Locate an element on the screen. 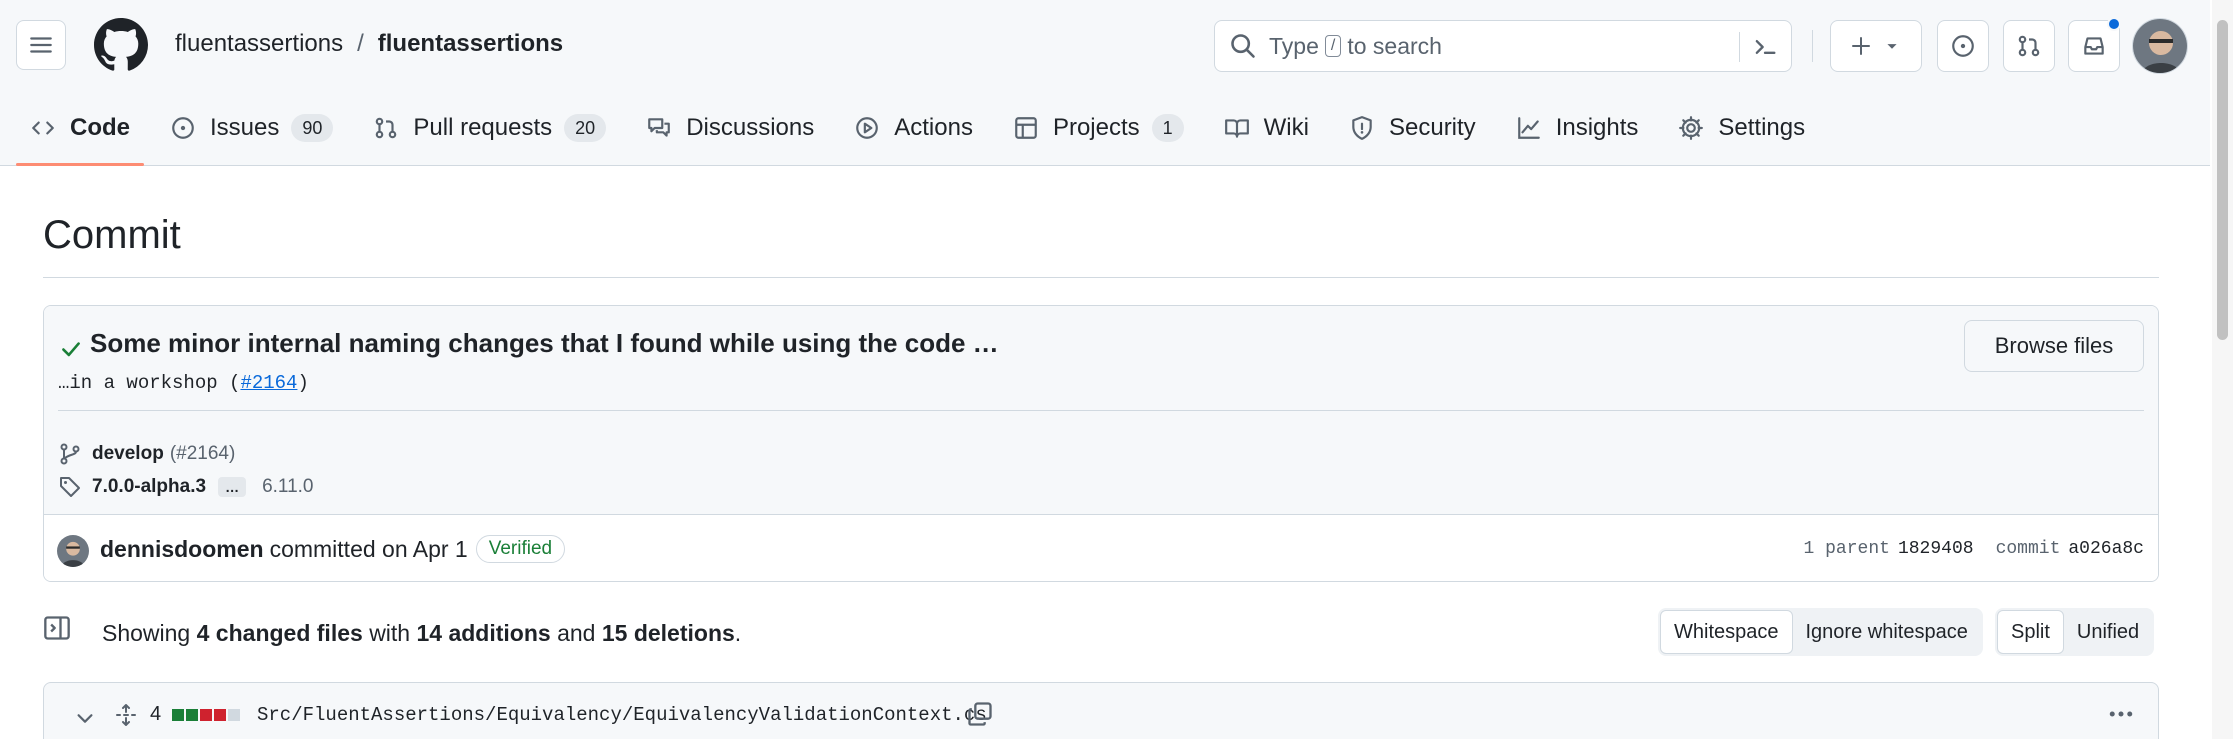 This screenshot has width=2233, height=739. search-shortcut-key: / is located at coordinates (1333, 46).